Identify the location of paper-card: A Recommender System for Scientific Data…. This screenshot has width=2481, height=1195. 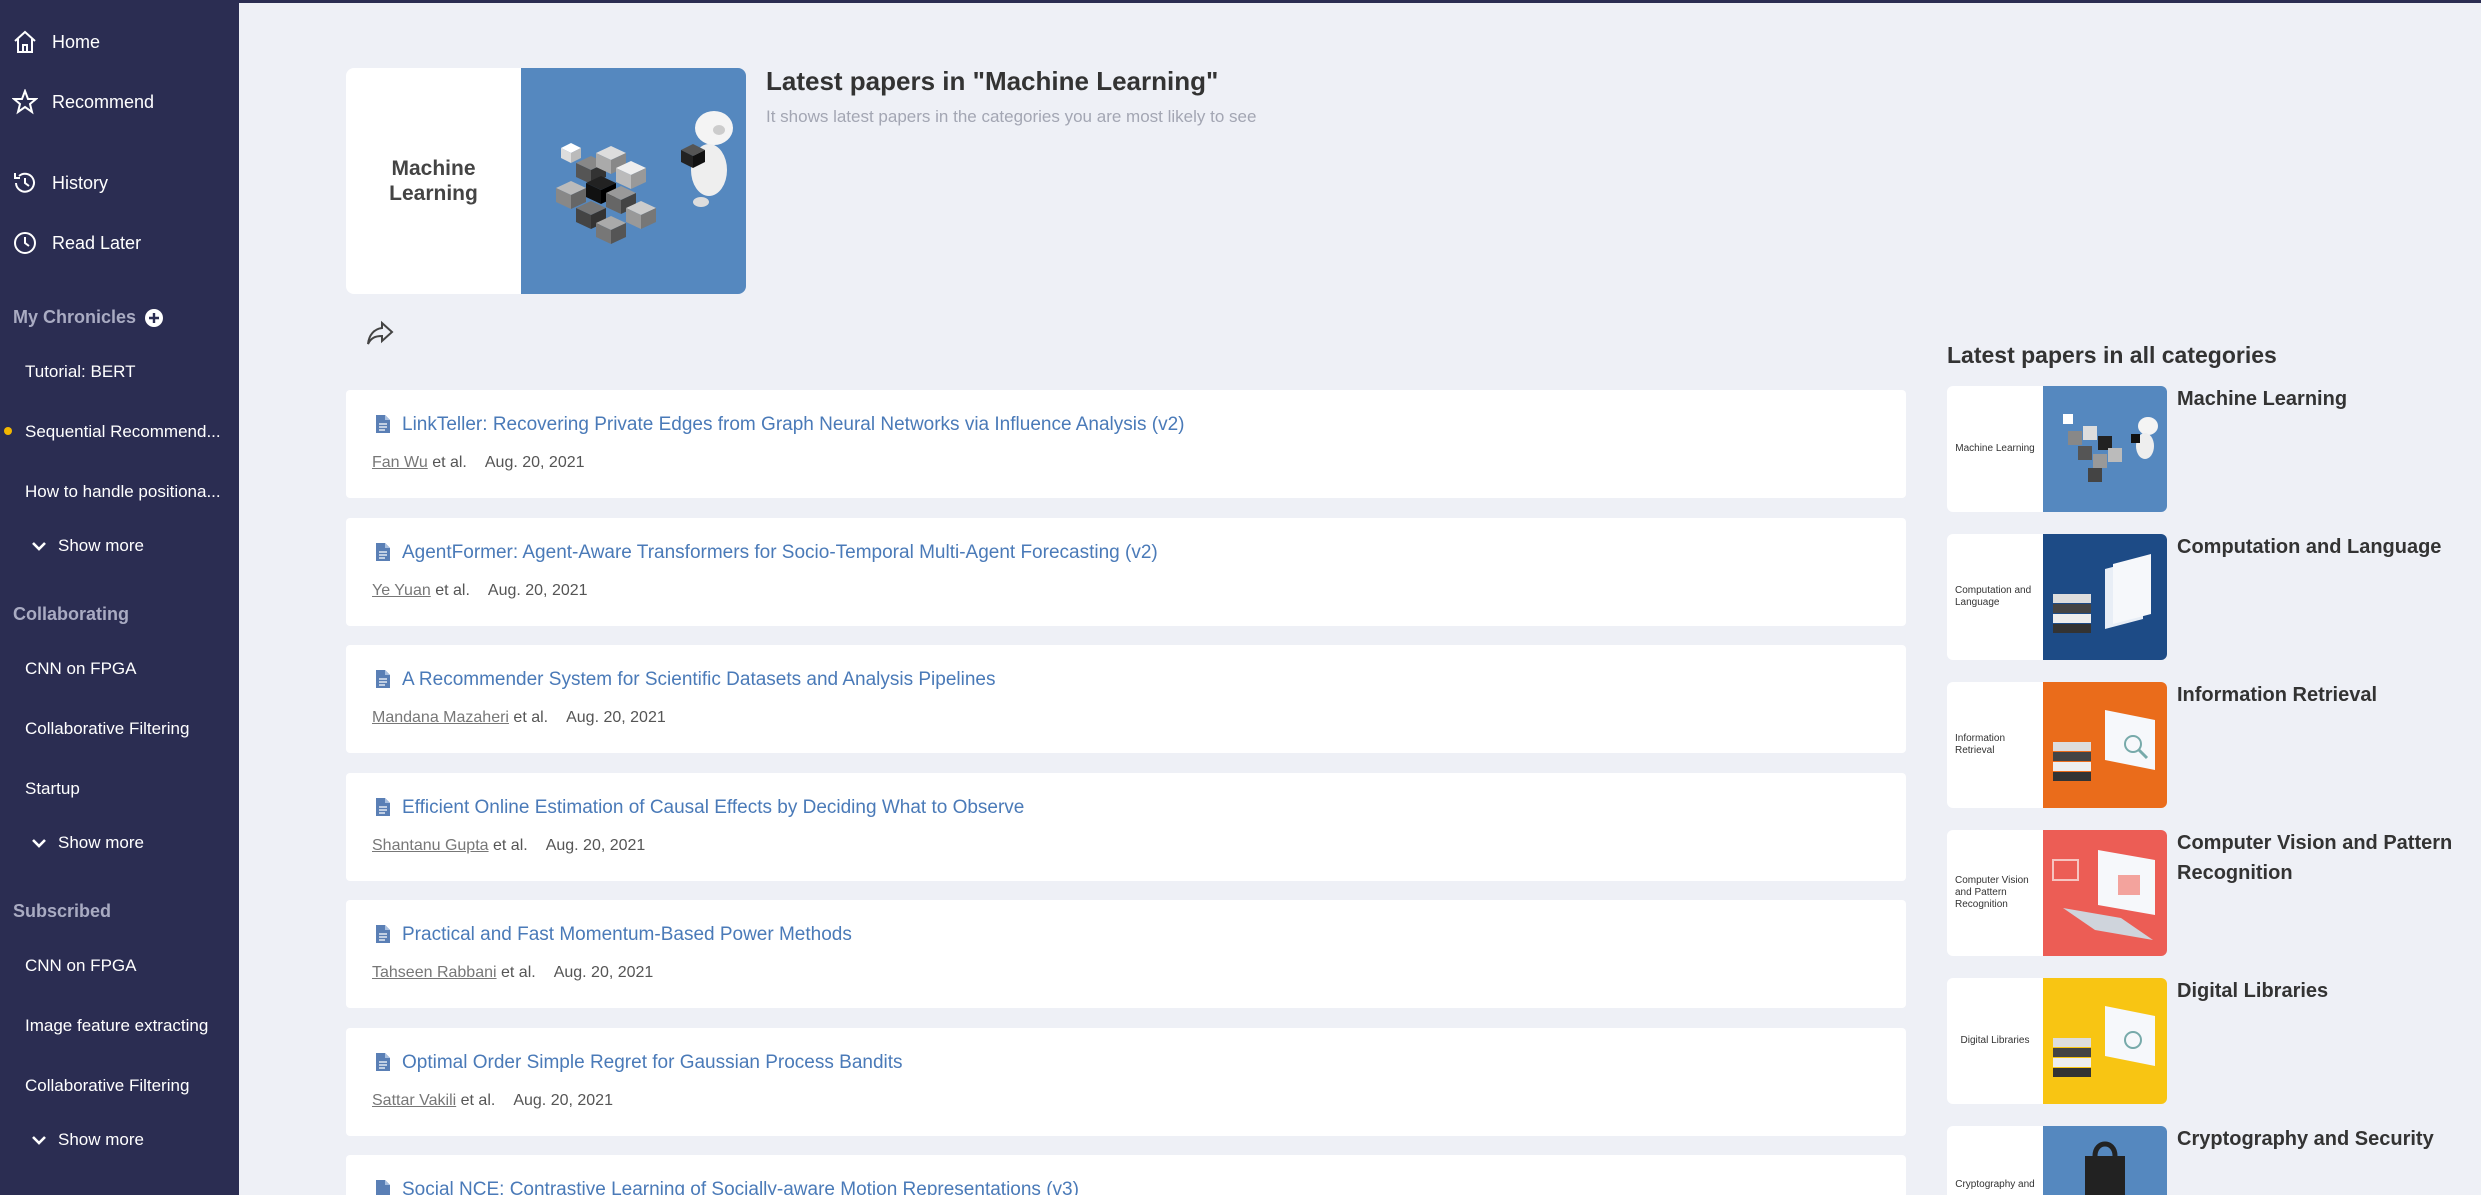
(1126, 699).